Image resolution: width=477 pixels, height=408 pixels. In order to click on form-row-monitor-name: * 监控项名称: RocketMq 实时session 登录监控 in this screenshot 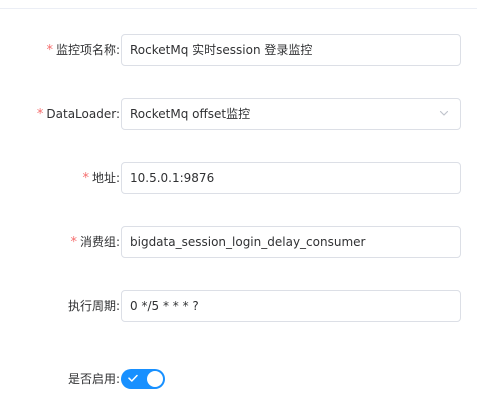, I will do `click(238, 50)`.